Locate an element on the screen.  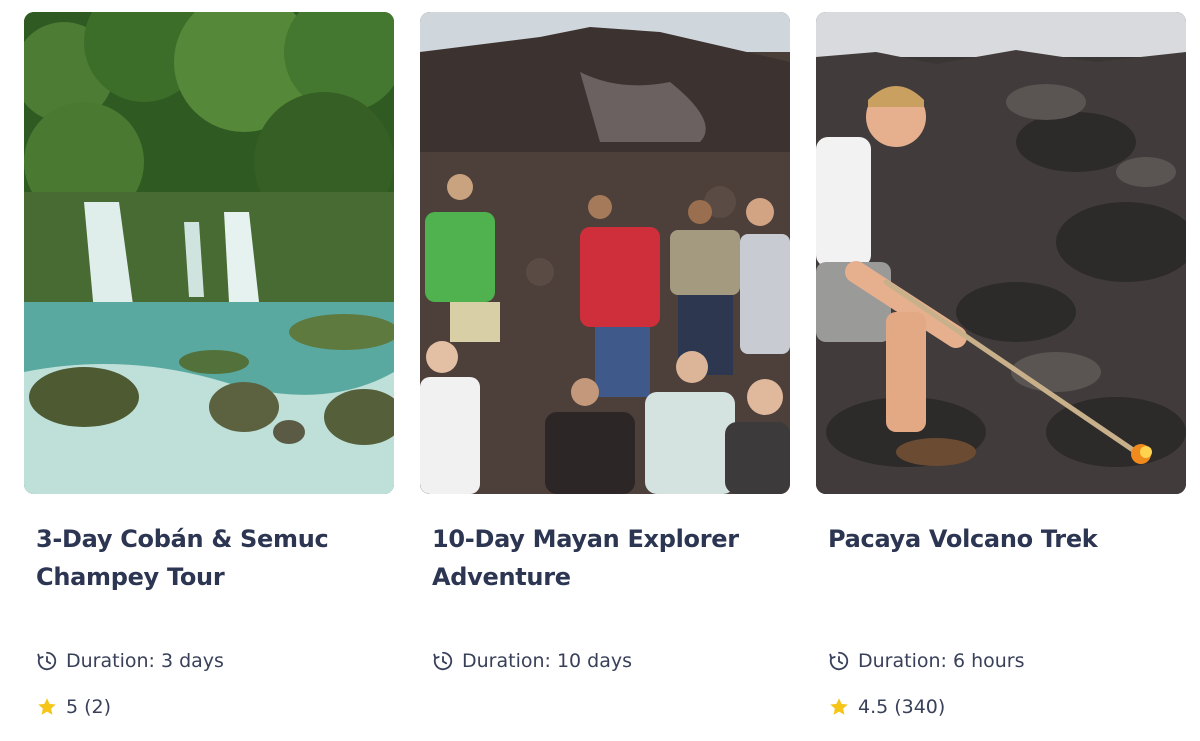
tour-duration: Duration: 6 hours is located at coordinates (926, 661).